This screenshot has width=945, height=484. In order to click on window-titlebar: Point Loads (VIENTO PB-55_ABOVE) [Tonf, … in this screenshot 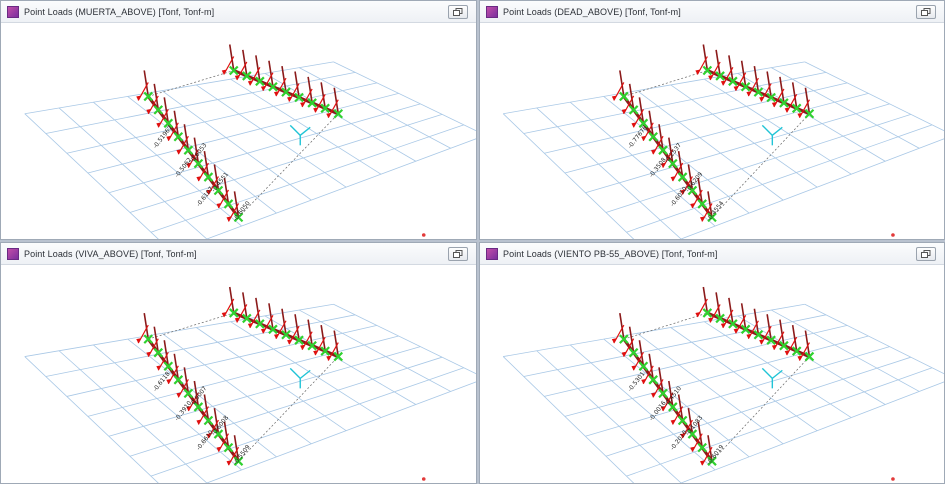, I will do `click(712, 254)`.